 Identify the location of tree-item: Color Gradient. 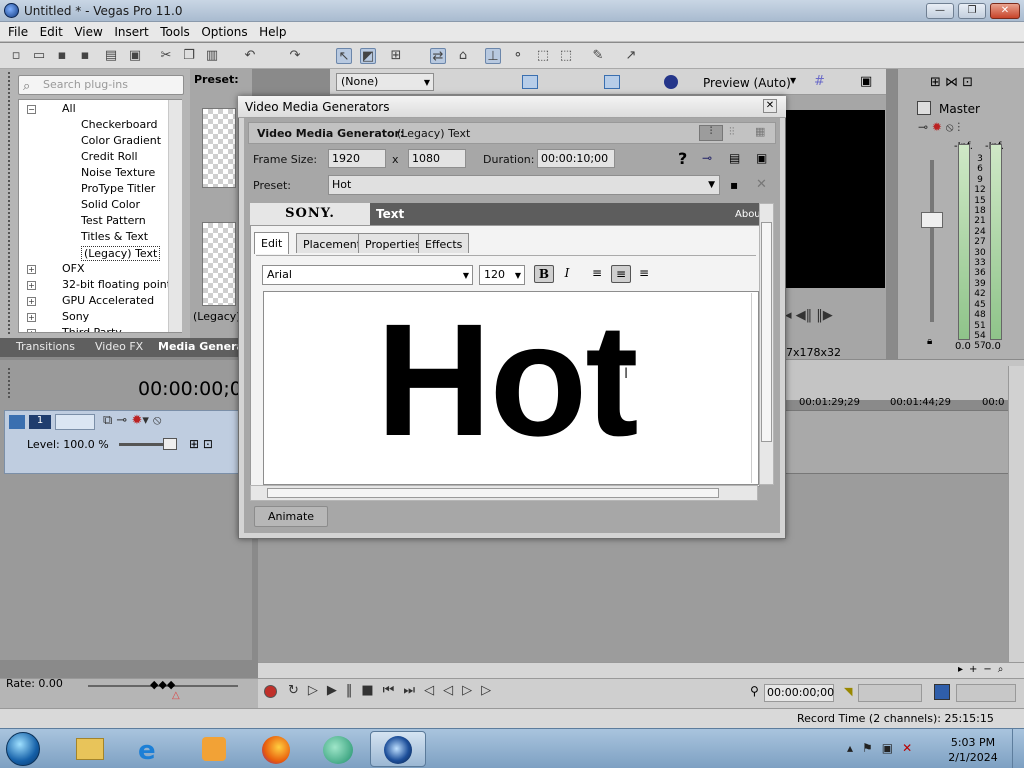
(121, 140).